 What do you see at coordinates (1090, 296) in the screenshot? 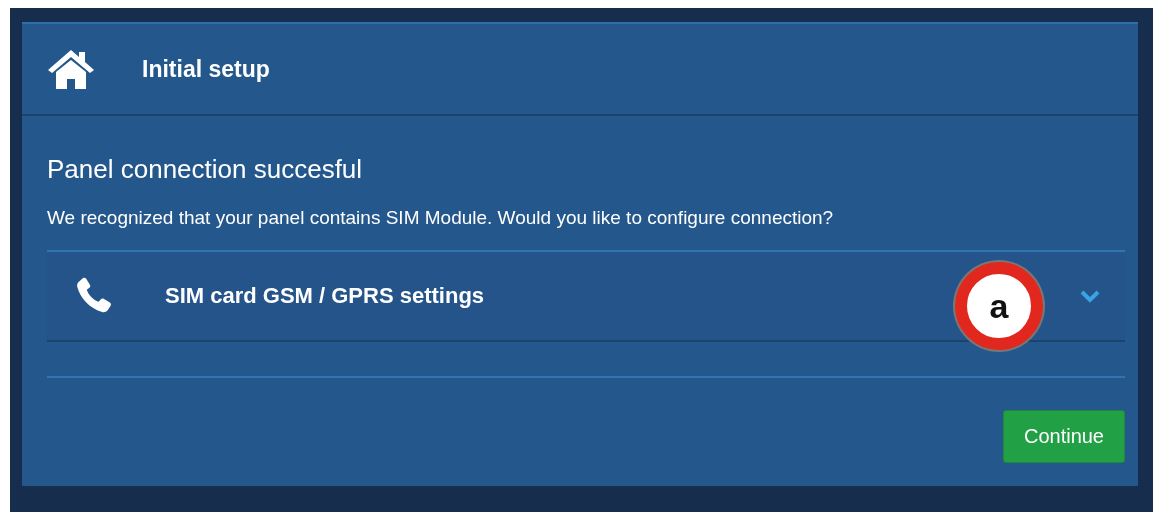
I see `chevron-icon` at bounding box center [1090, 296].